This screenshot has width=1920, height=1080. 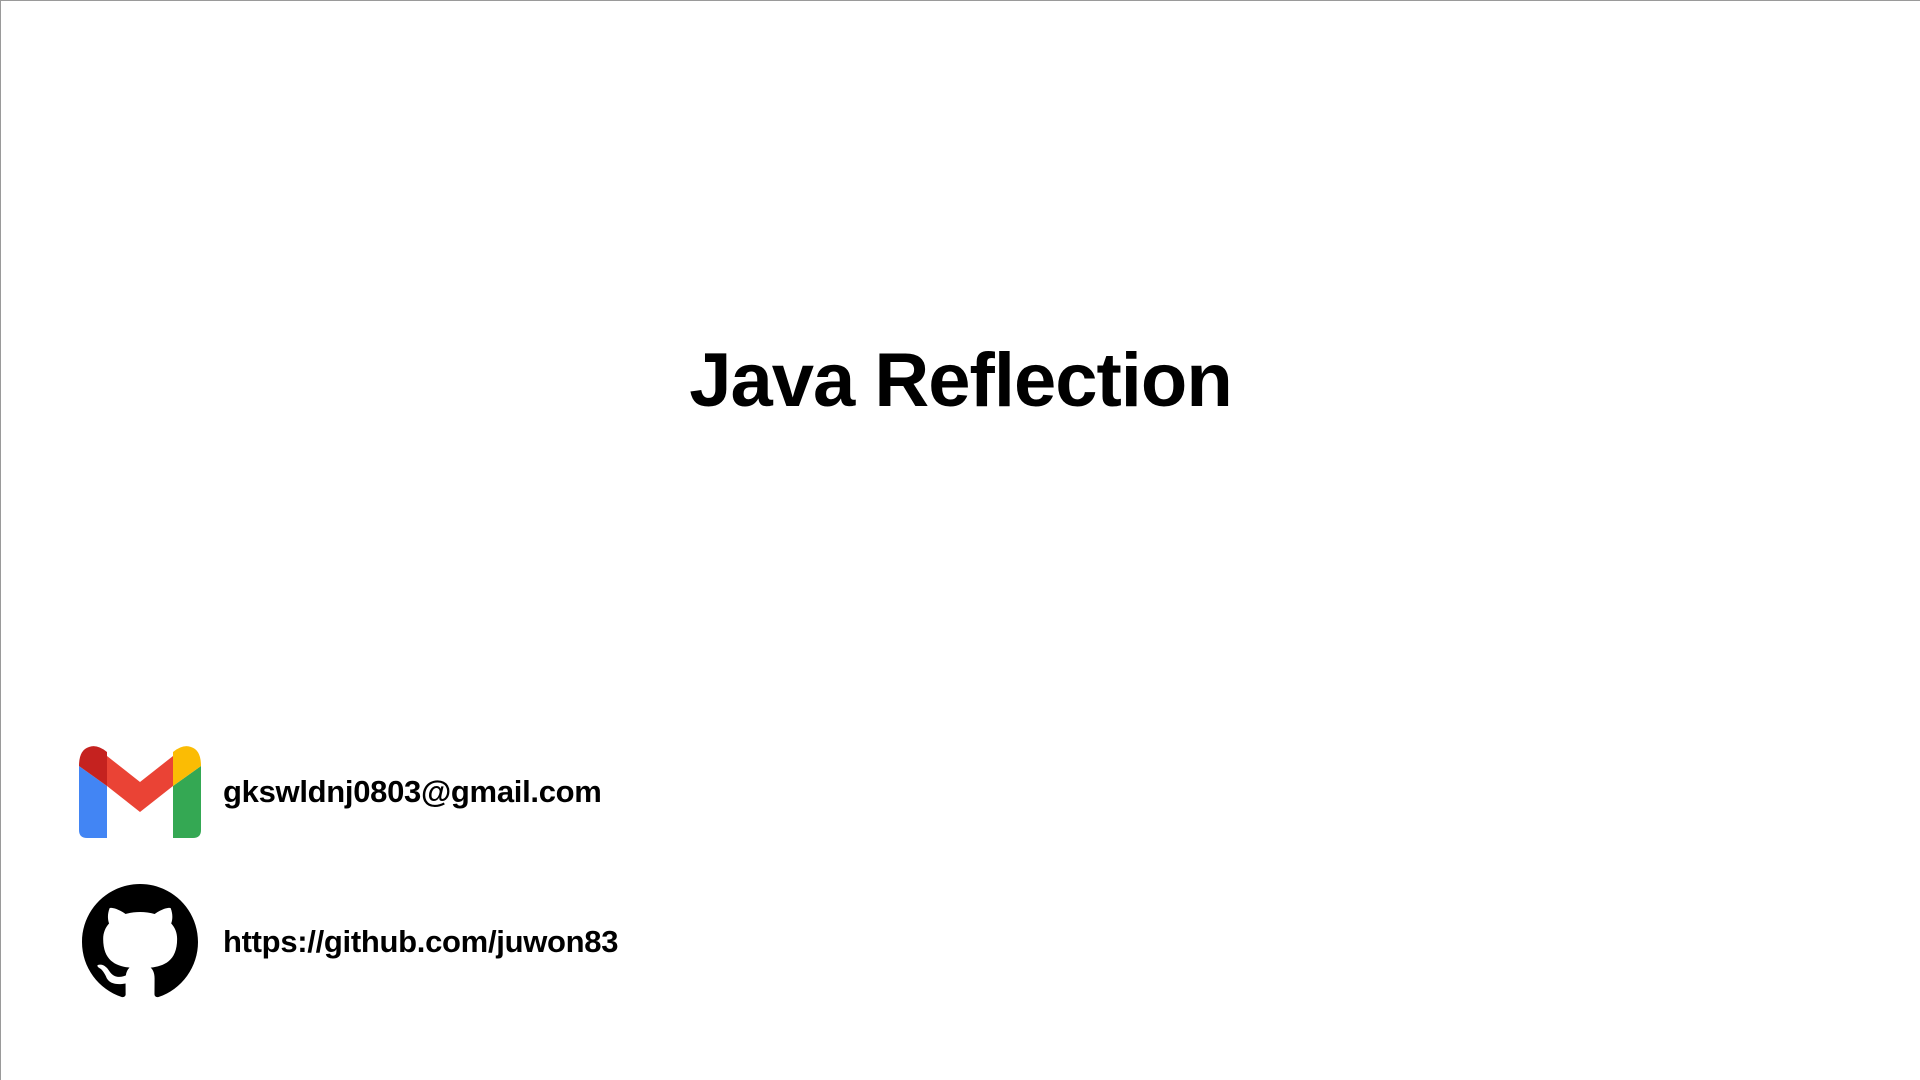 I want to click on gmail-icon, so click(x=140, y=792).